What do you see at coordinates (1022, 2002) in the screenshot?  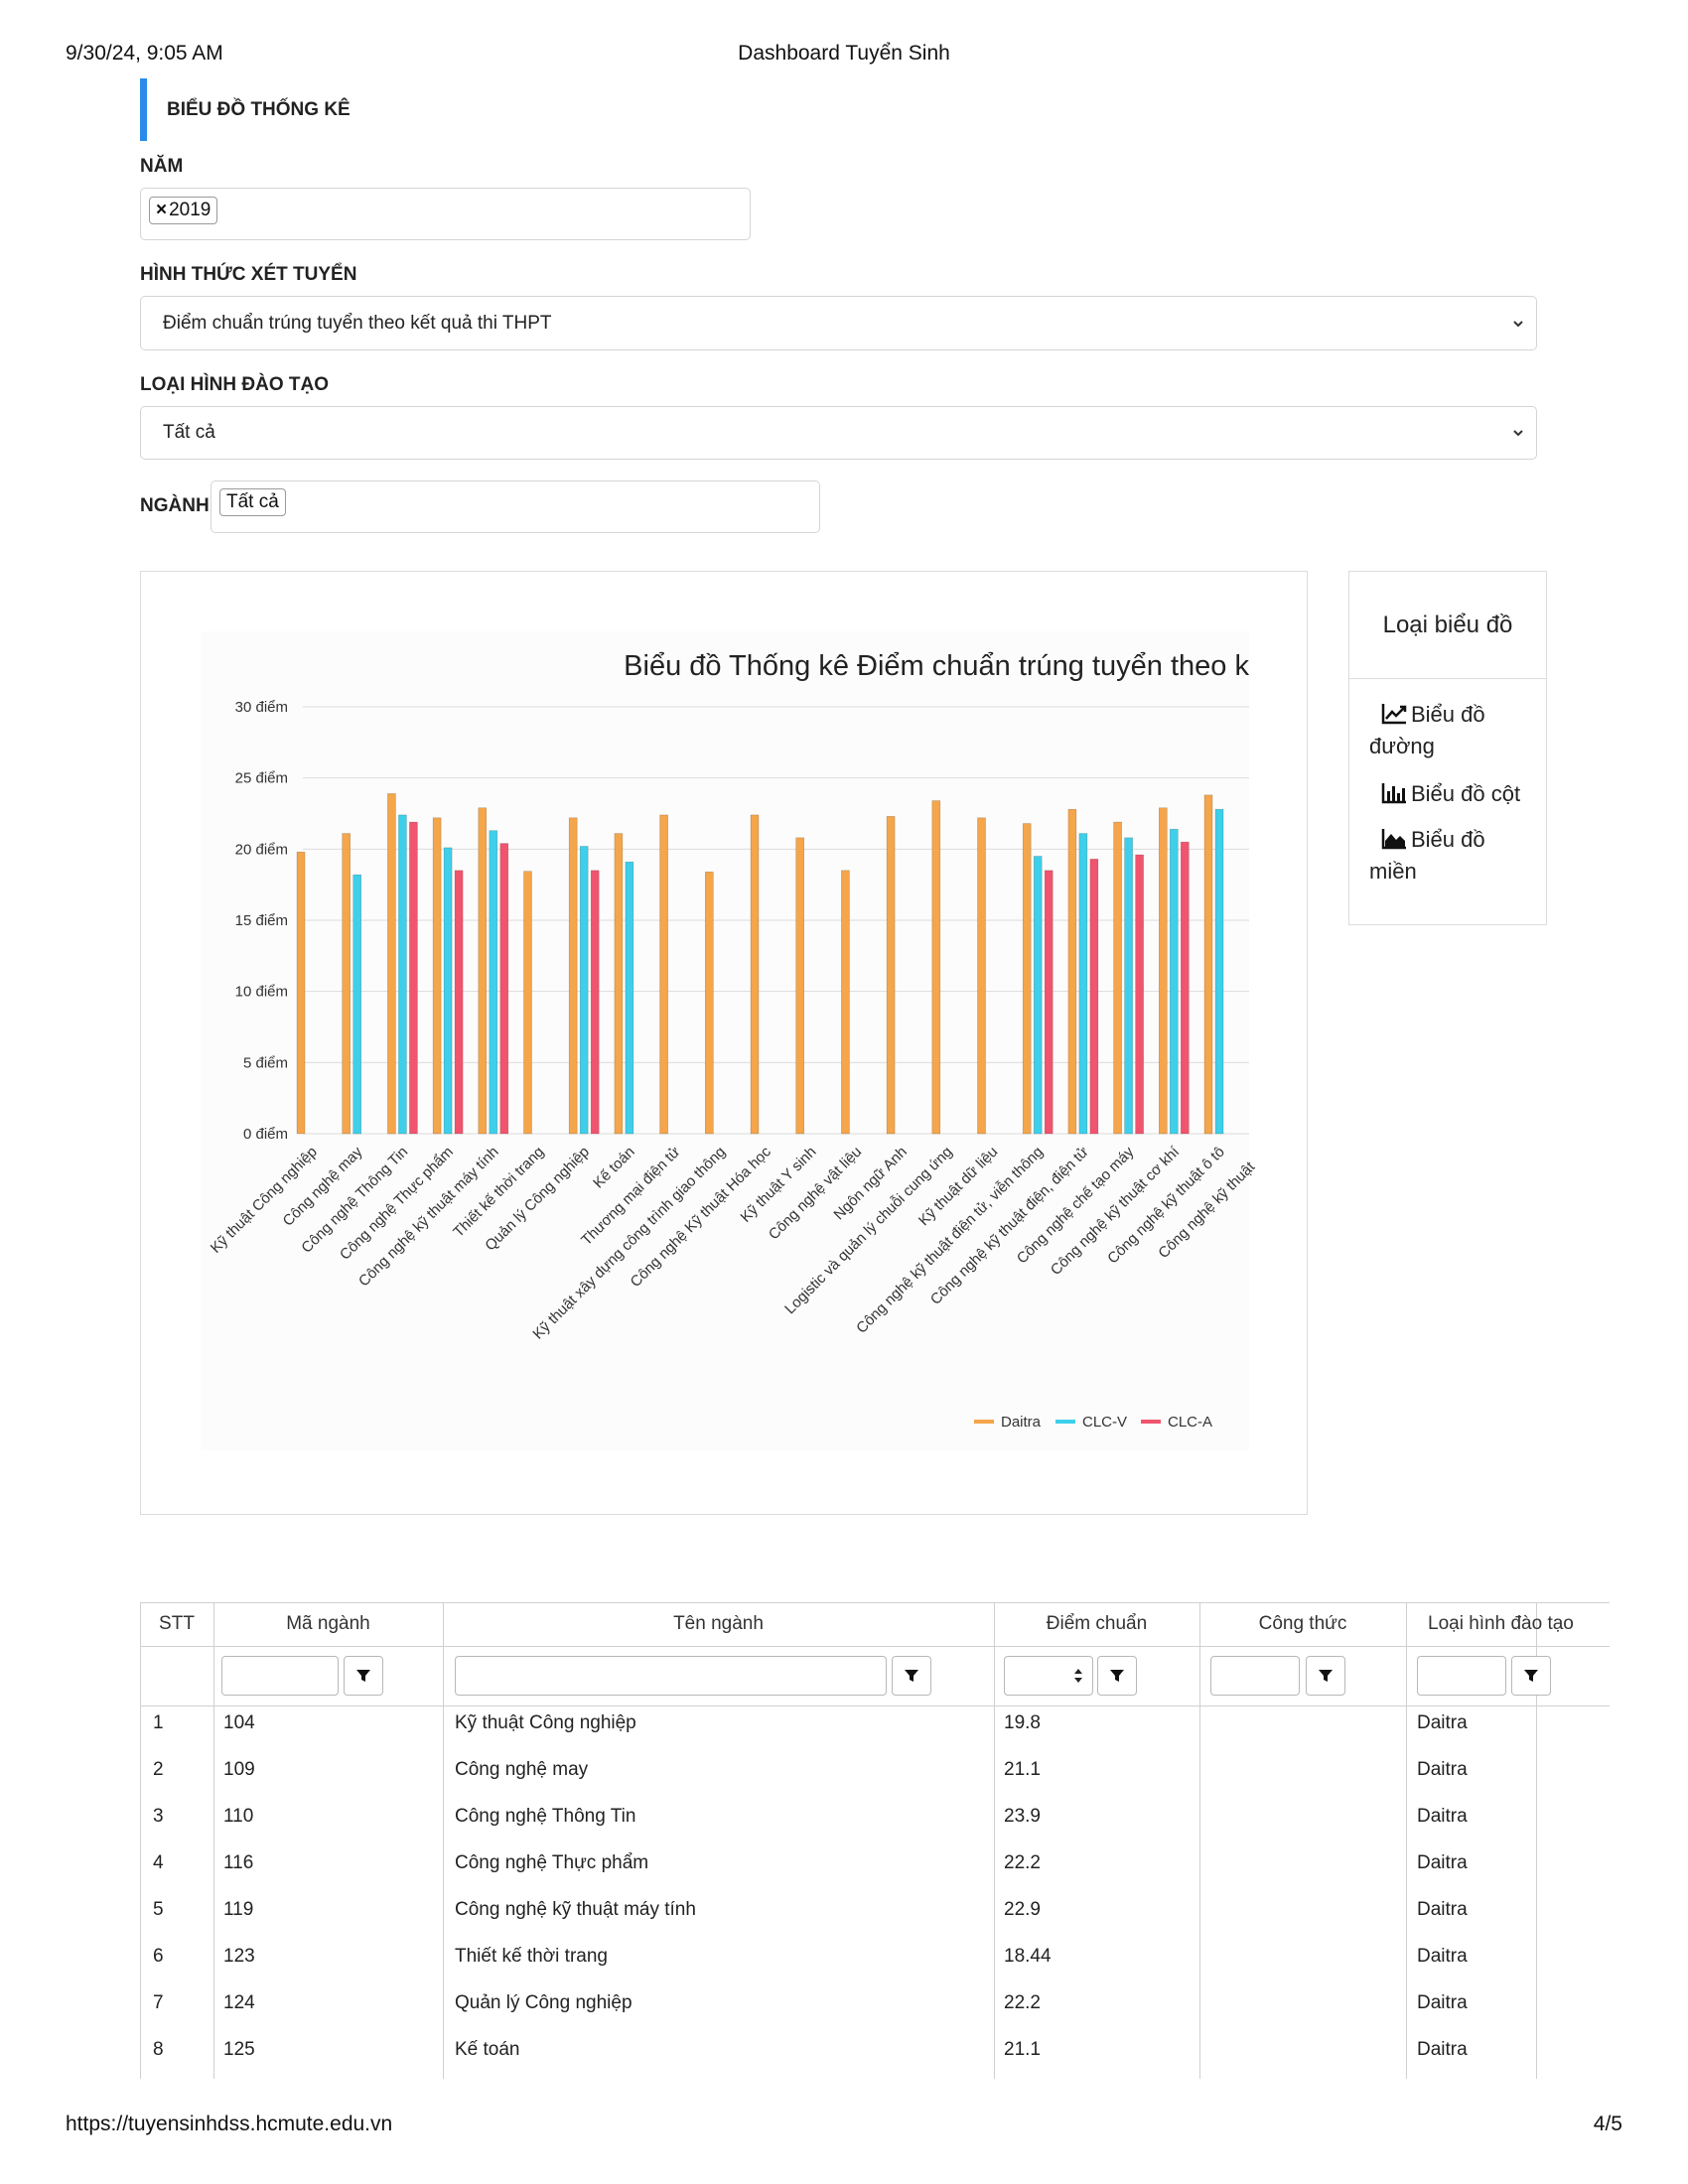 I see `cell-score: 22.2` at bounding box center [1022, 2002].